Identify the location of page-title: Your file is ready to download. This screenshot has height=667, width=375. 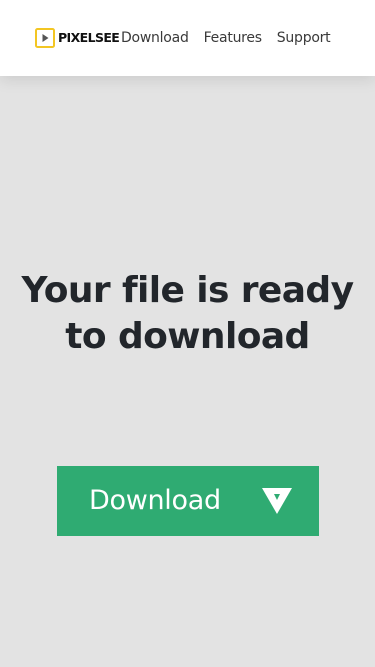
(188, 313).